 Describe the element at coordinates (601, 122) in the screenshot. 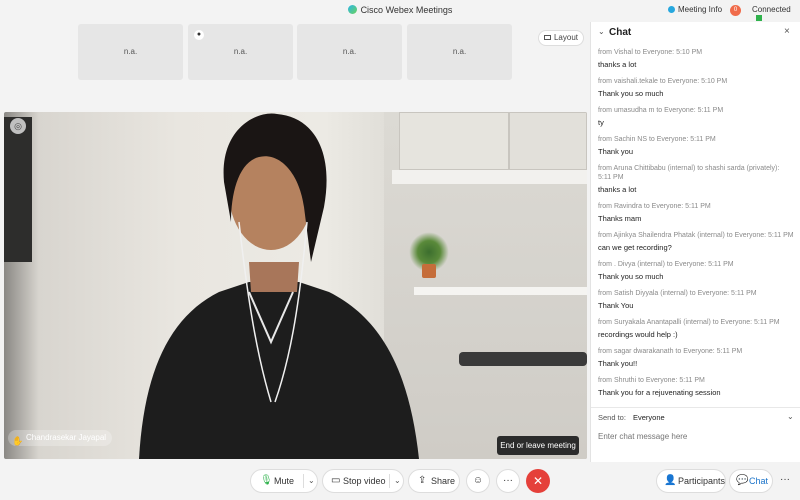

I see `message-text: ty` at that location.